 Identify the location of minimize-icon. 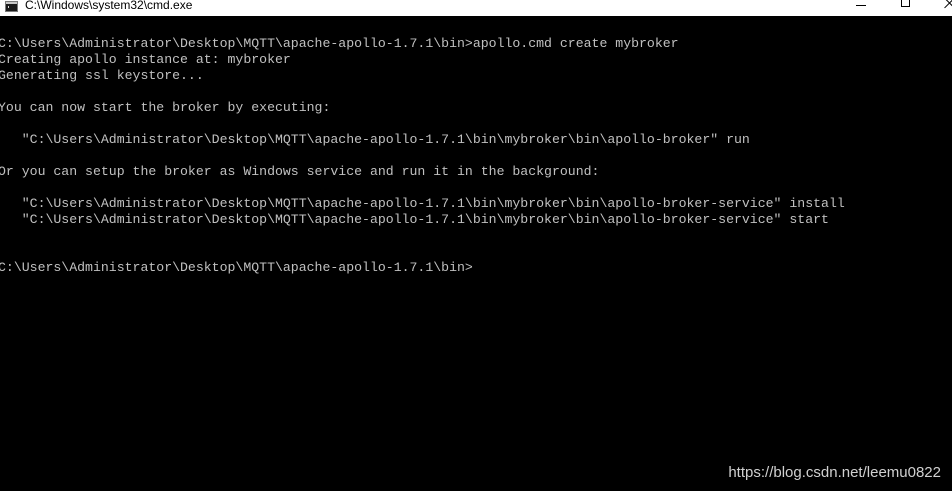
(861, 5).